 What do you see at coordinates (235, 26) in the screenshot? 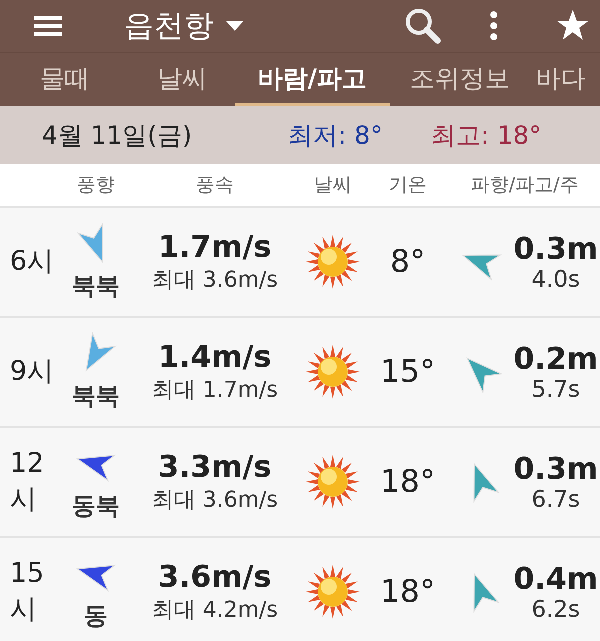
I see `caret-icon` at bounding box center [235, 26].